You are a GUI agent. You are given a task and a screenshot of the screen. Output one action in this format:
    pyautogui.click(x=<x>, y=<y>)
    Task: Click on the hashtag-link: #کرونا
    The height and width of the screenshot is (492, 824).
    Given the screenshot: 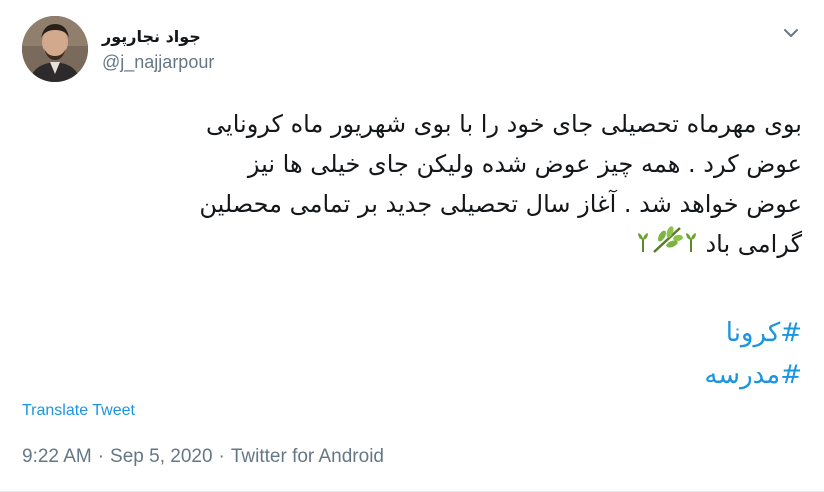 What is the action you would take?
    pyautogui.click(x=753, y=333)
    